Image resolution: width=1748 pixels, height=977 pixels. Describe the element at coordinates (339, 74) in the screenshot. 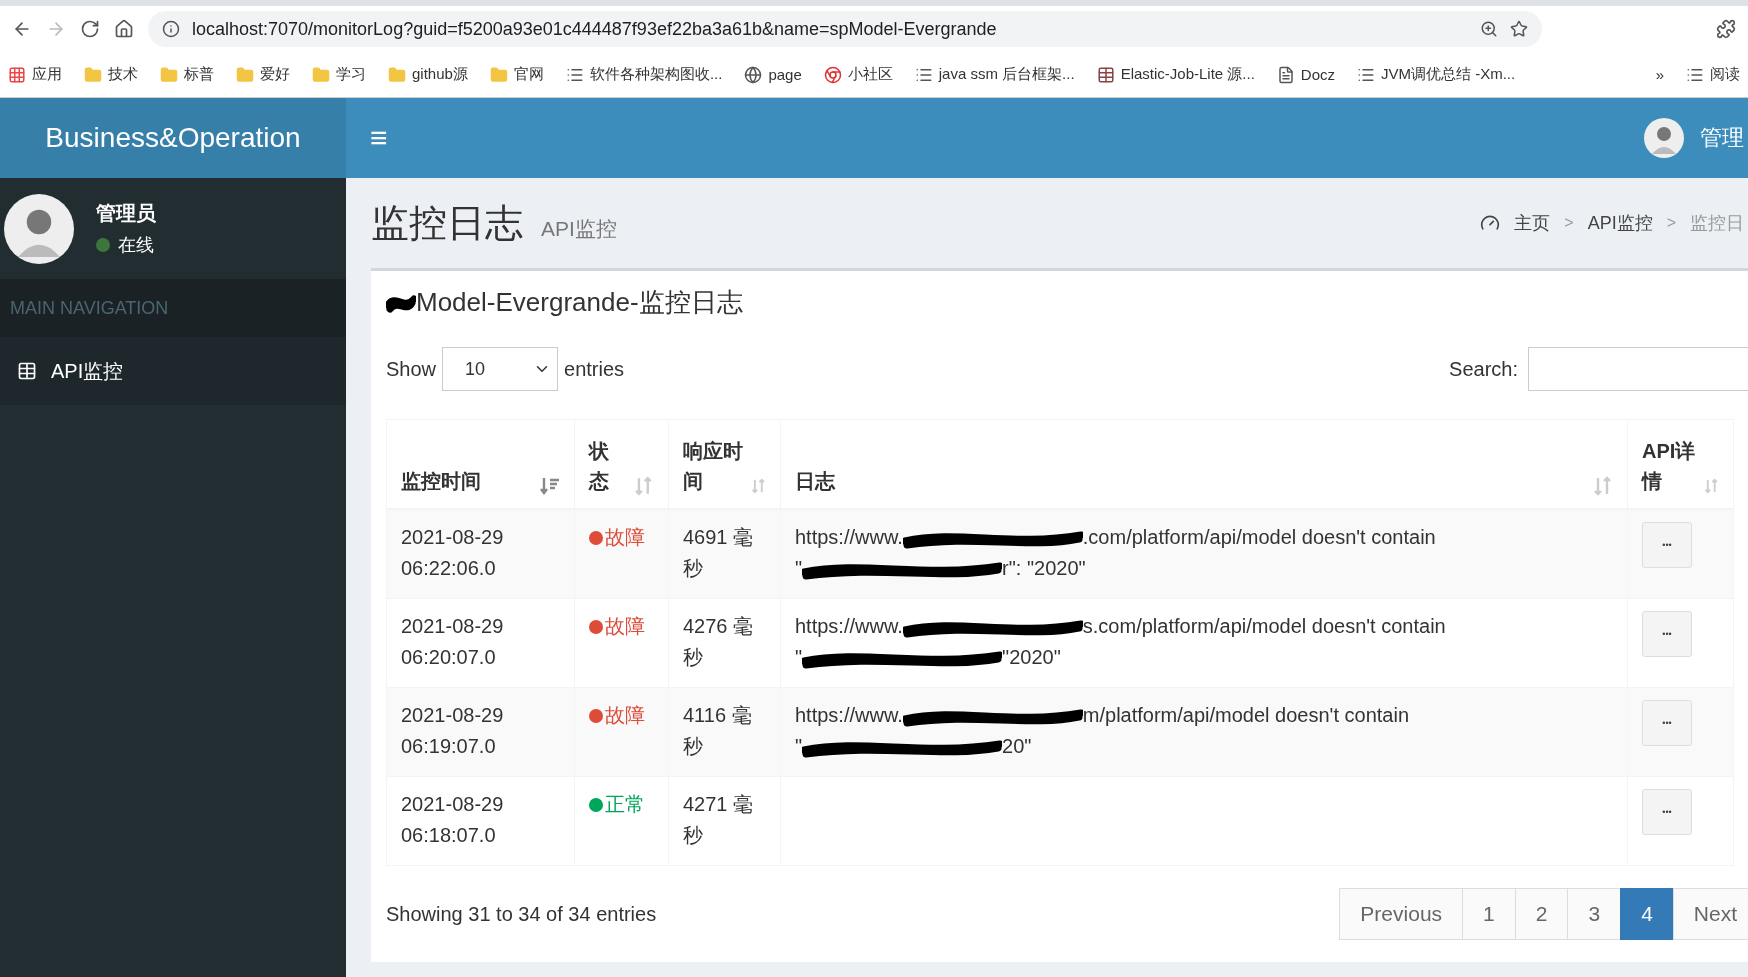

I see `bookmark: 学习` at that location.